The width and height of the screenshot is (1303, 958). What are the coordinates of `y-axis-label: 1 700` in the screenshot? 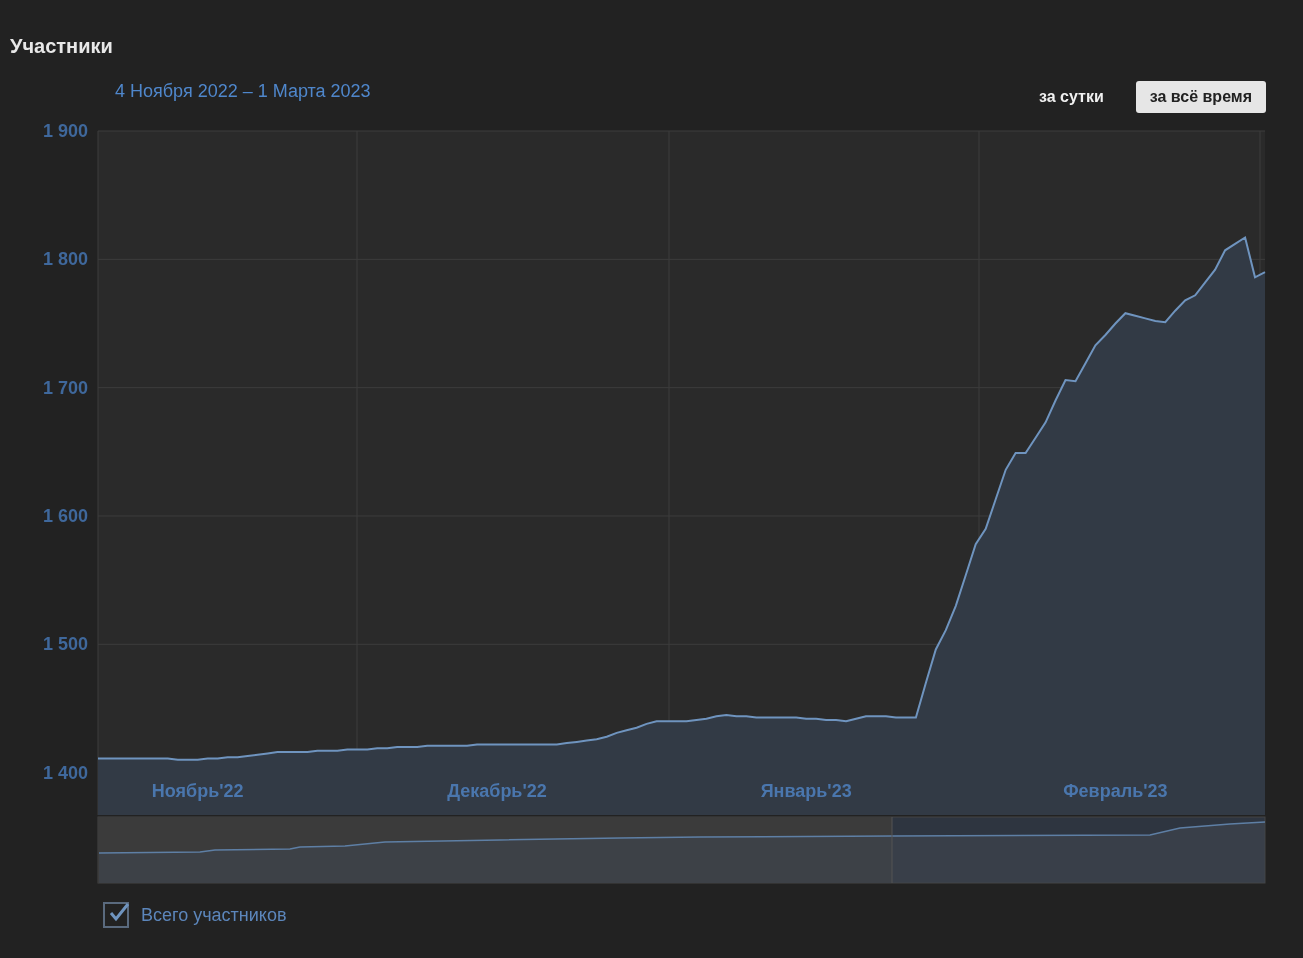 It's located at (65, 387).